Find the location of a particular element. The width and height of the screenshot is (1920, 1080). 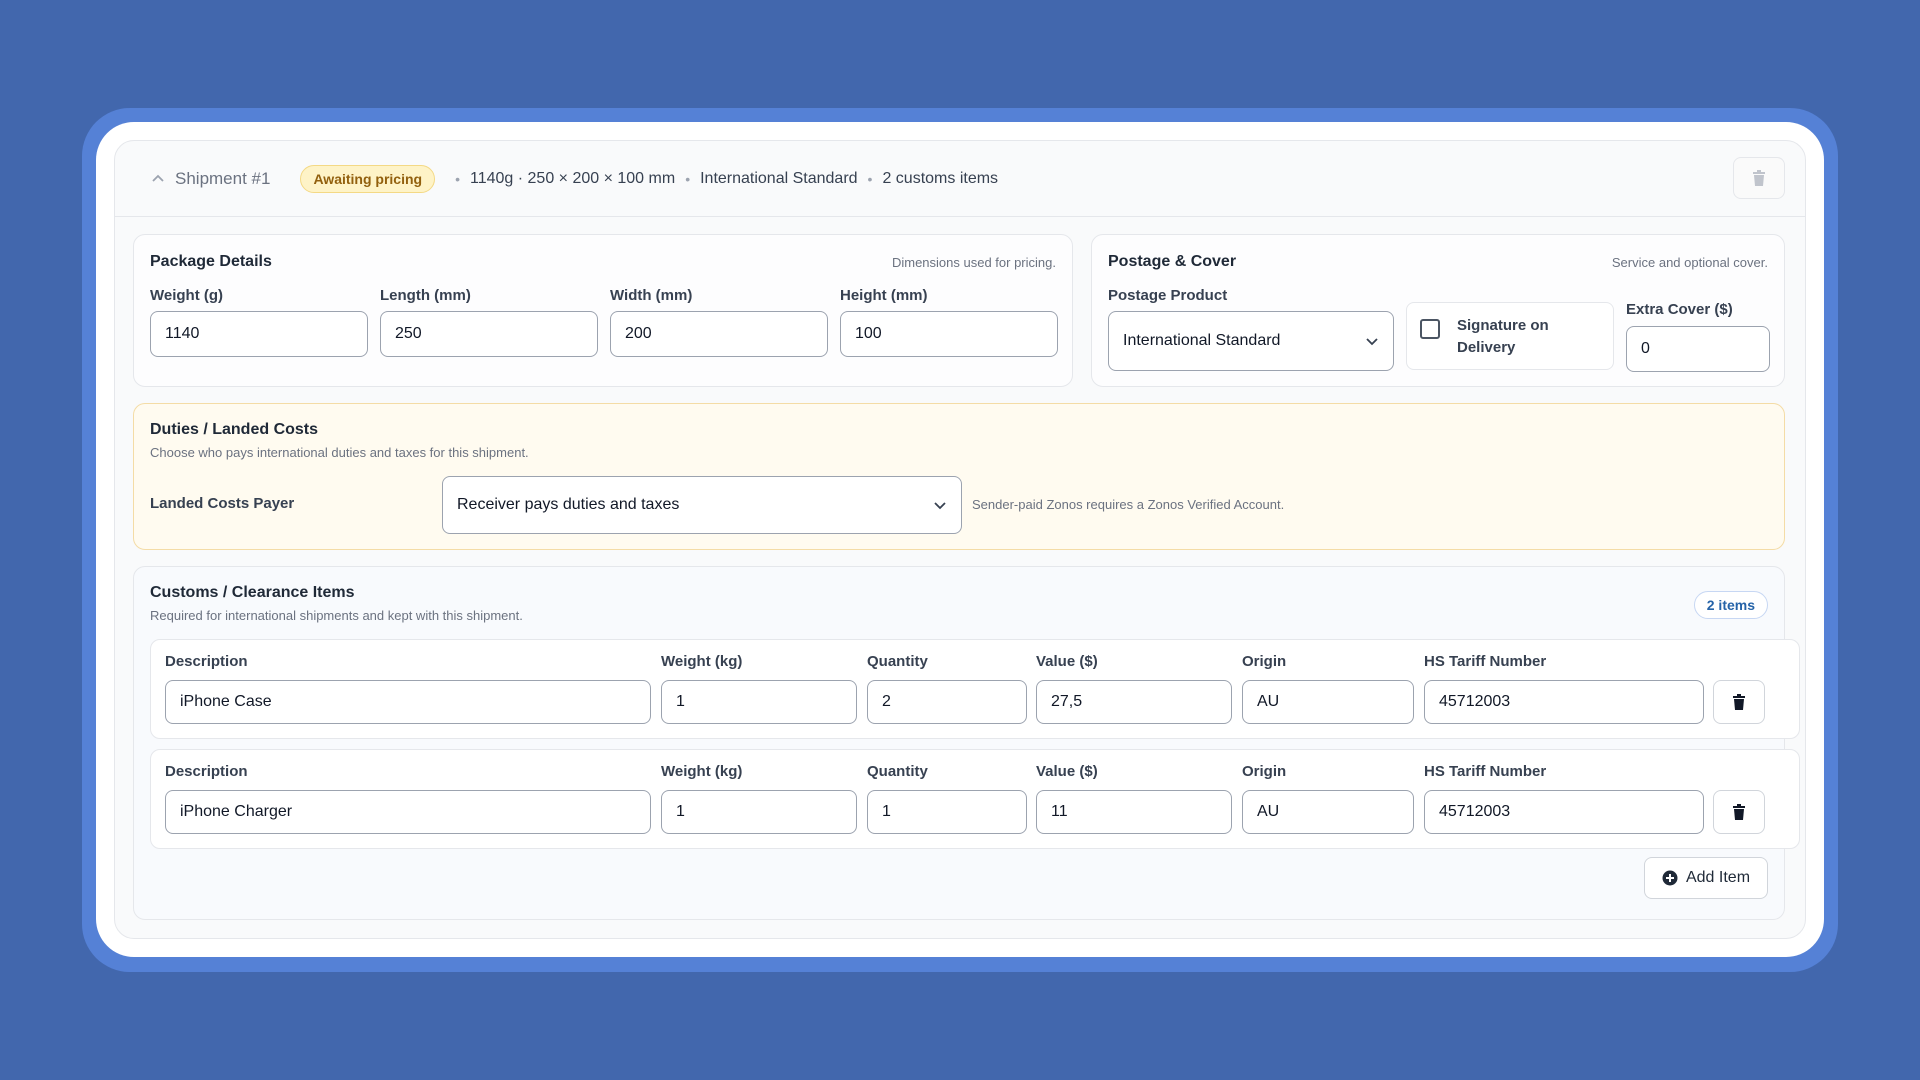

shipment-title: Shipment #1 is located at coordinates (223, 178).